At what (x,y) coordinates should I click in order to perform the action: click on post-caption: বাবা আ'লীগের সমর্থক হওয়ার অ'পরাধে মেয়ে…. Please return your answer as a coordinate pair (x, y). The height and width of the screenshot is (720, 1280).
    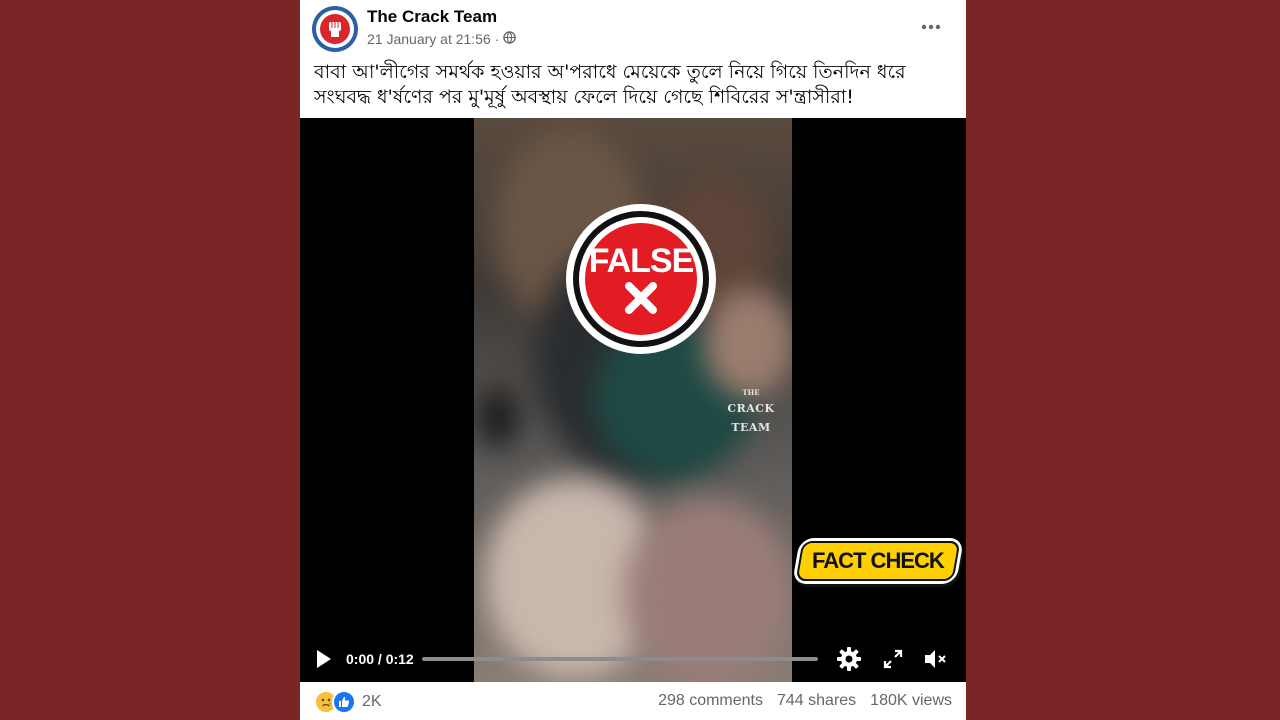
    Looking at the image, I should click on (610, 84).